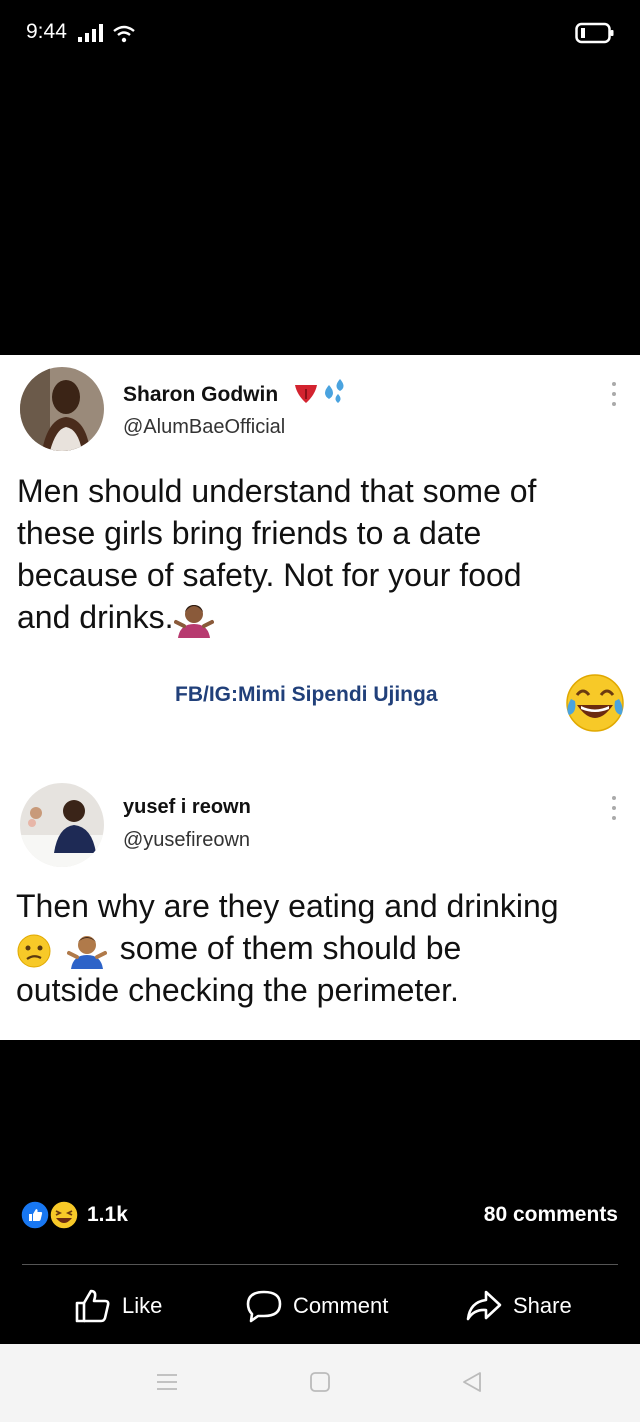 Image resolution: width=640 pixels, height=1422 pixels. I want to click on signal-icon, so click(90, 33).